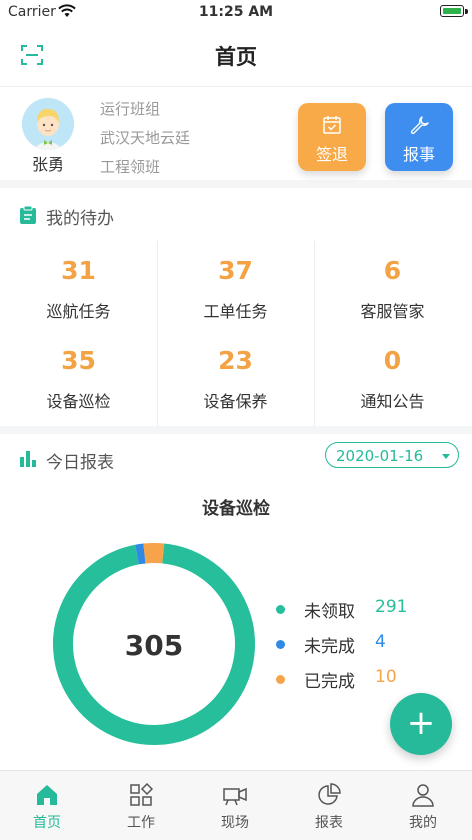  Describe the element at coordinates (141, 823) in the screenshot. I see `tab-label: 工作` at that location.